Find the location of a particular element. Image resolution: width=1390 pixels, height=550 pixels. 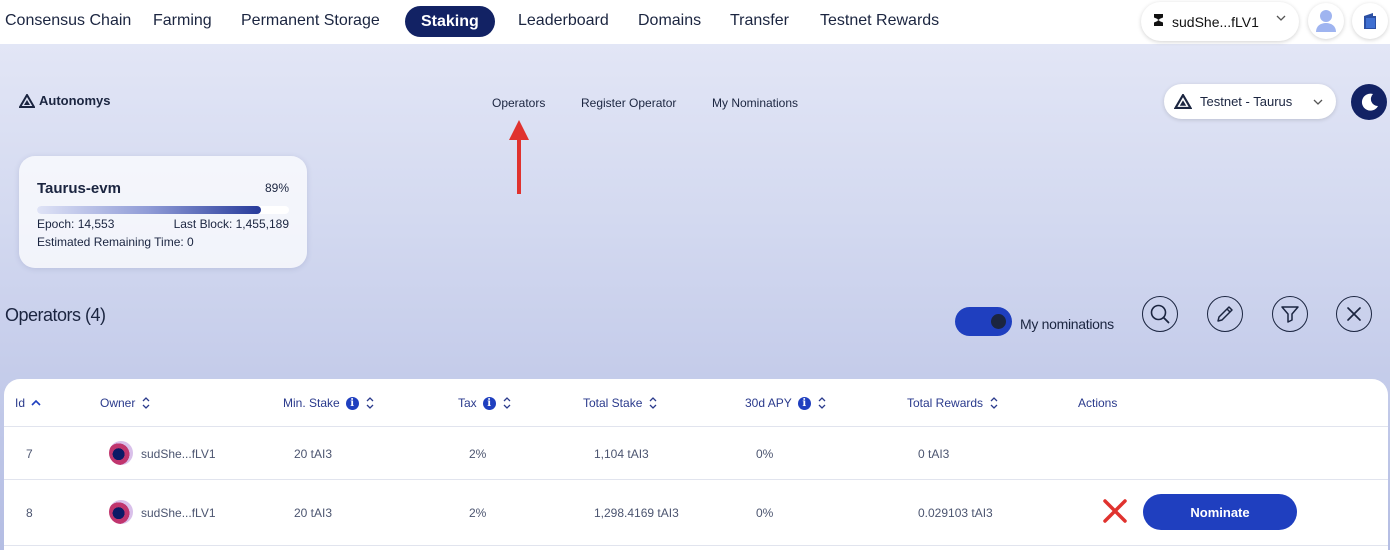

wallet-address: sudShe...fLV1 is located at coordinates (1215, 21).